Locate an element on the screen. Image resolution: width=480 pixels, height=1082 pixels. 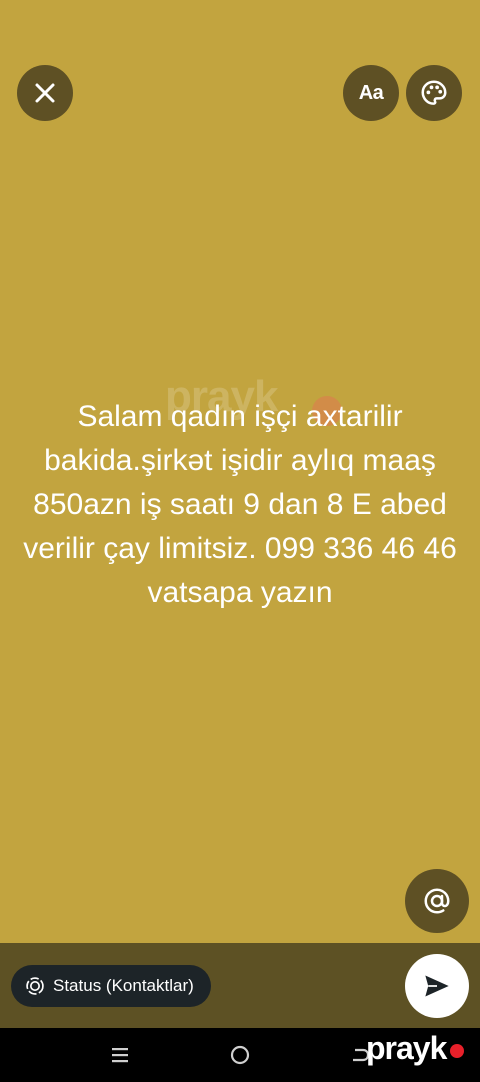
at-icon is located at coordinates (437, 901).